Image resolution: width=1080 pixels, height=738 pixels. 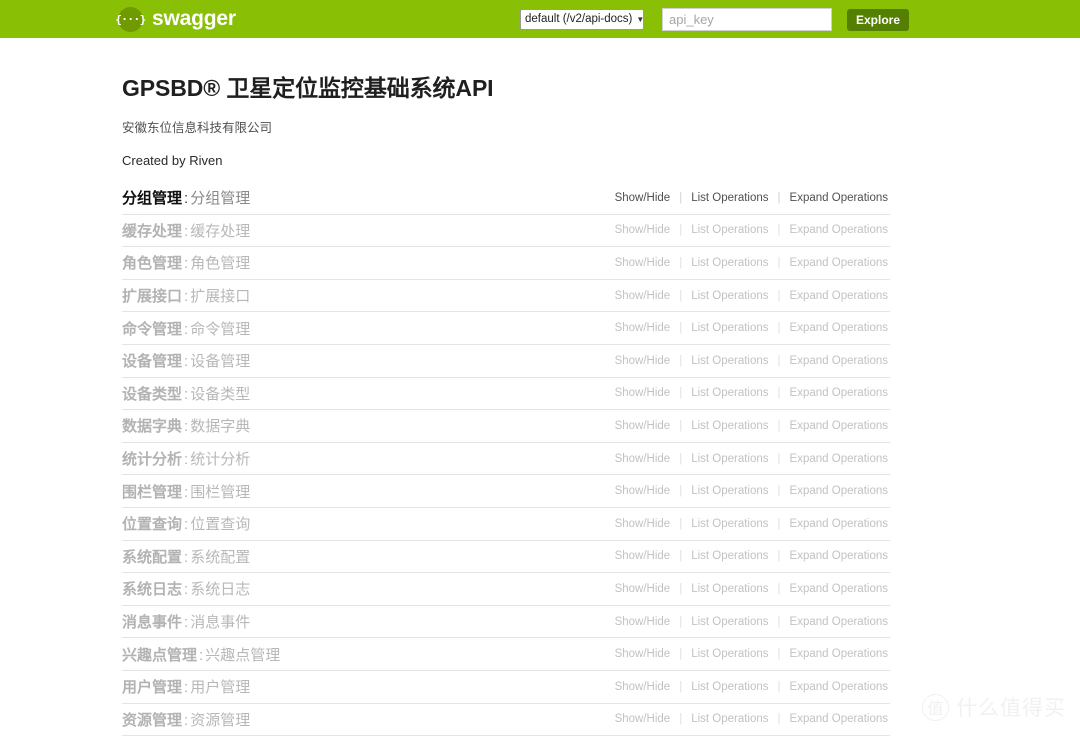 What do you see at coordinates (220, 362) in the screenshot?
I see `resource-description: 设备管理` at bounding box center [220, 362].